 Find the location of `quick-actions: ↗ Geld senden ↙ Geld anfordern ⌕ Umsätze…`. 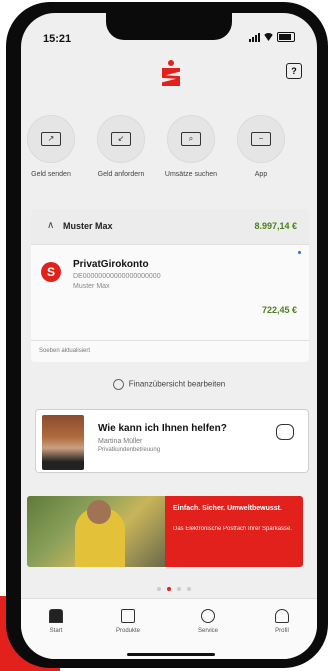

quick-actions: ↗ Geld senden ↙ Geld anfordern ⌕ Umsätze… is located at coordinates (169, 150).